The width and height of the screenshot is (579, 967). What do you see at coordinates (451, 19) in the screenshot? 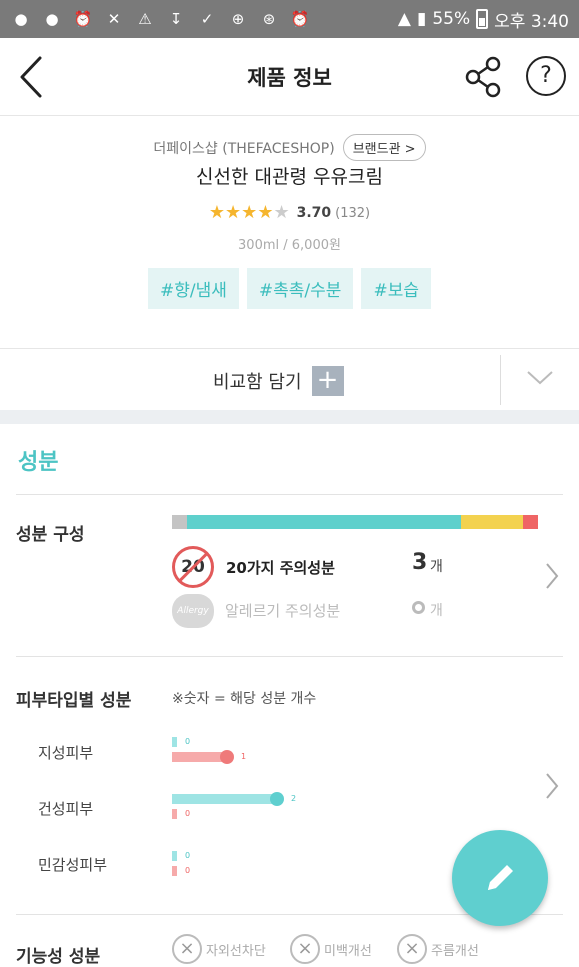
I see `battery-percent: 55%` at bounding box center [451, 19].